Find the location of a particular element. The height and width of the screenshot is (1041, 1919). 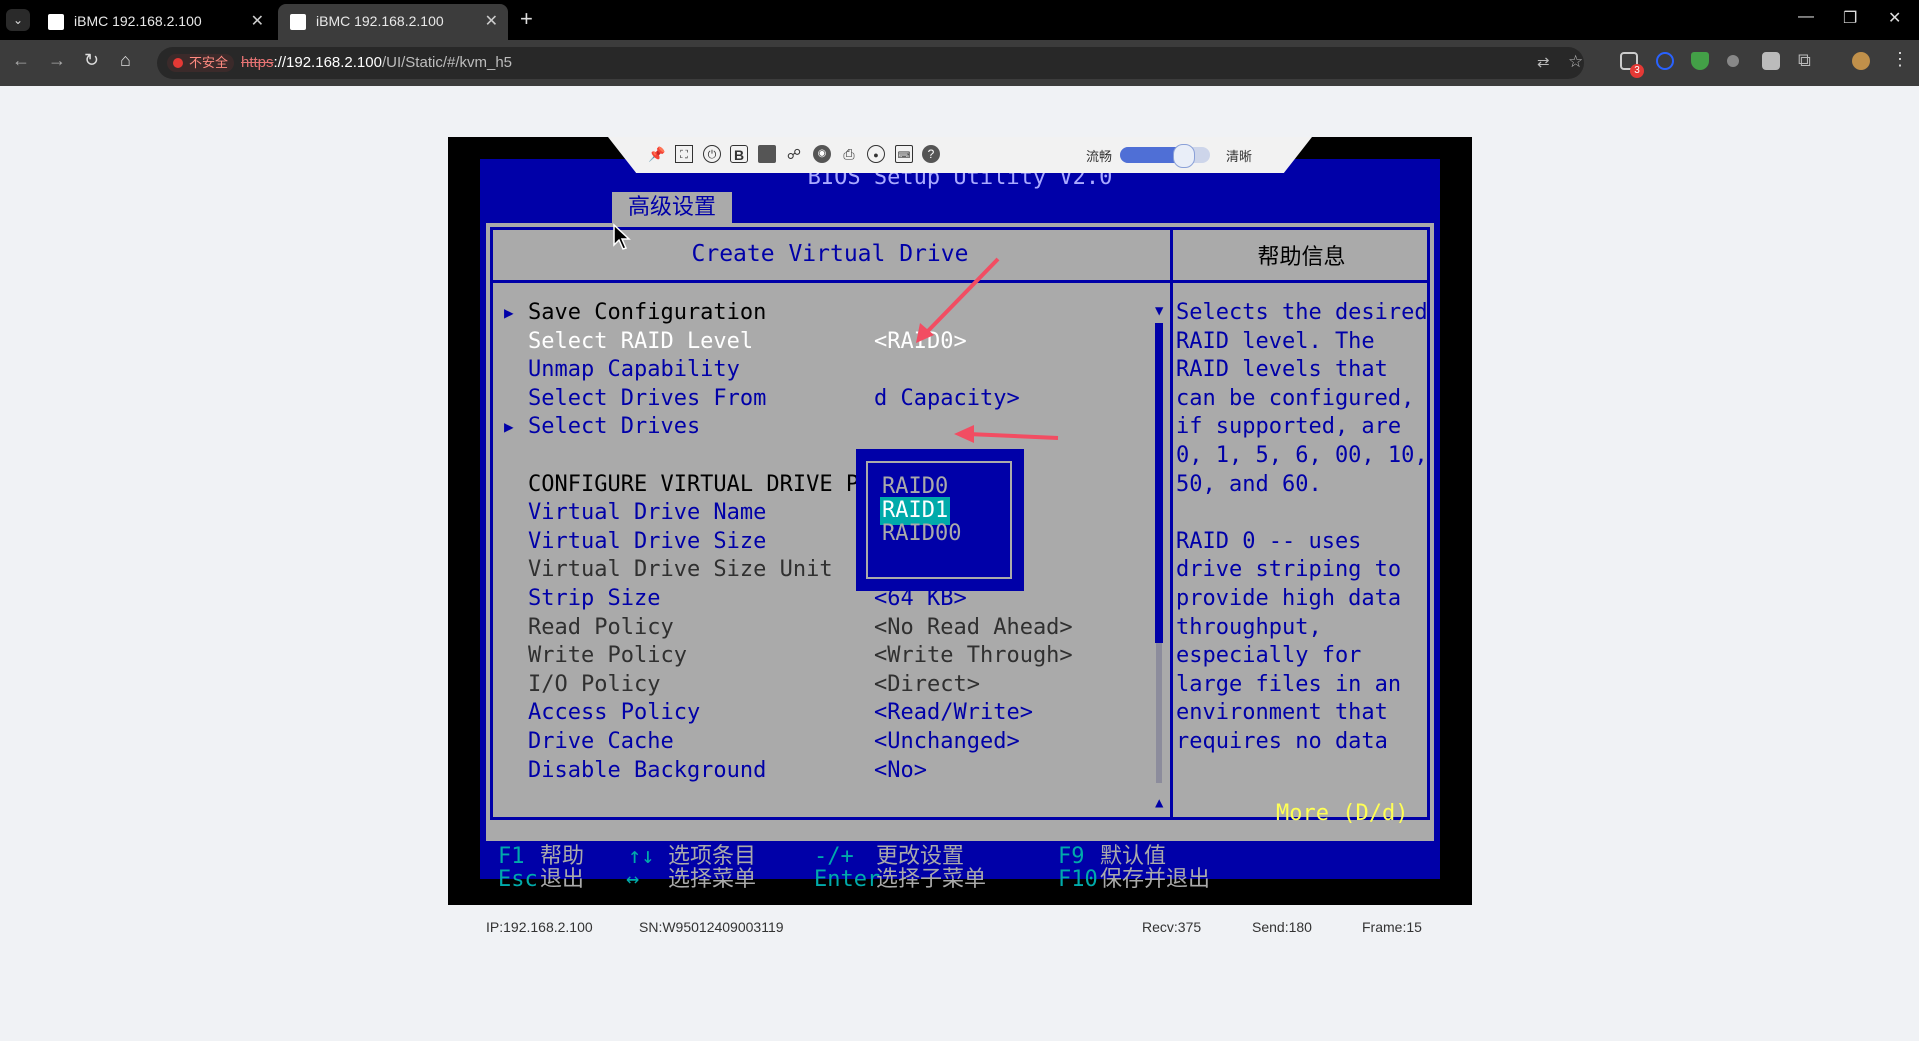

capture-icon: ⎙ is located at coordinates (849, 154).